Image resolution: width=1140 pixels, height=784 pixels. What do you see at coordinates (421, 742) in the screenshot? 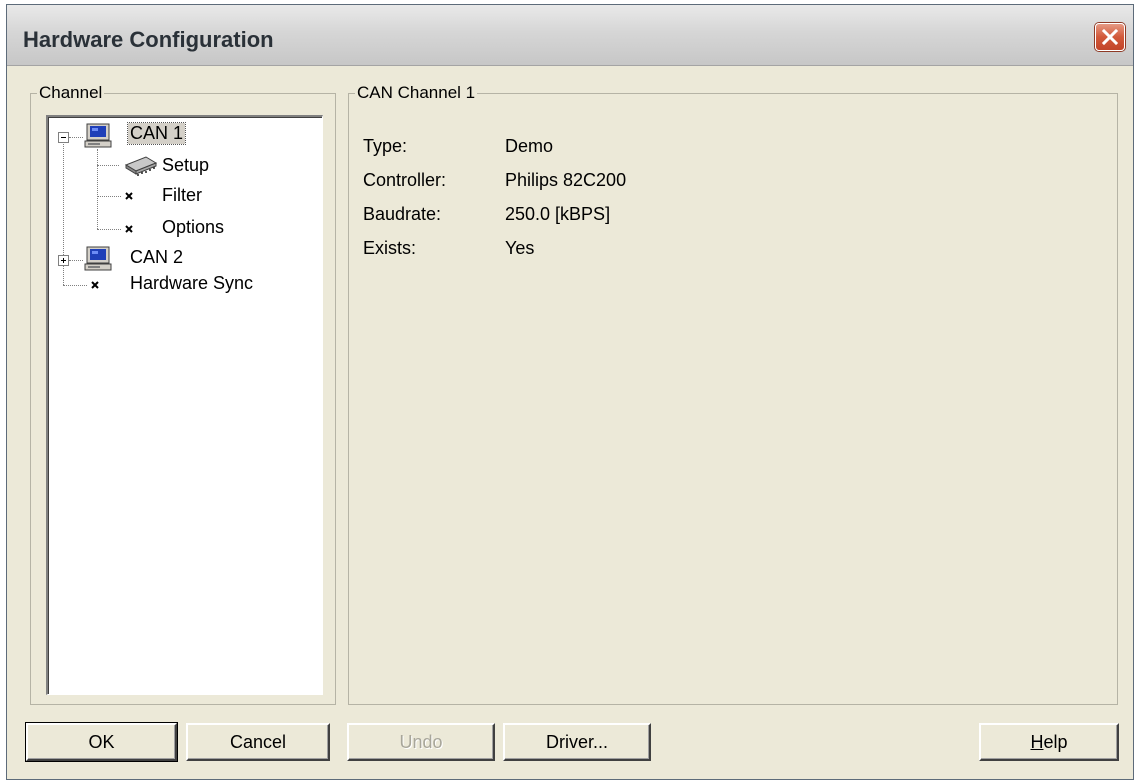
I see `undo-button: Undo` at bounding box center [421, 742].